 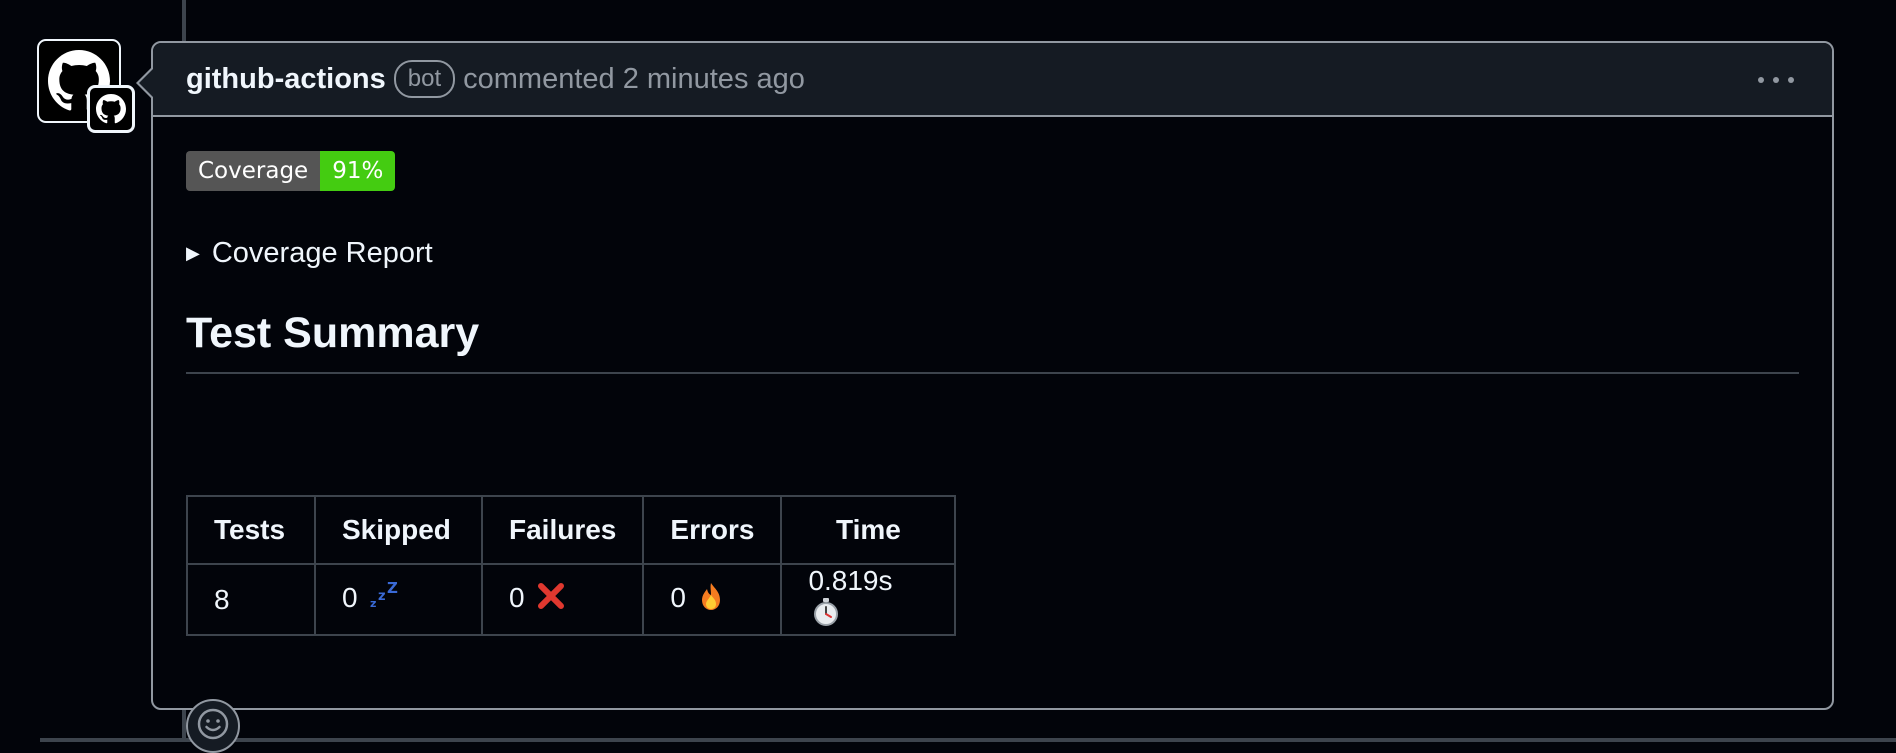 What do you see at coordinates (868, 530) in the screenshot?
I see `column-header-time: Time` at bounding box center [868, 530].